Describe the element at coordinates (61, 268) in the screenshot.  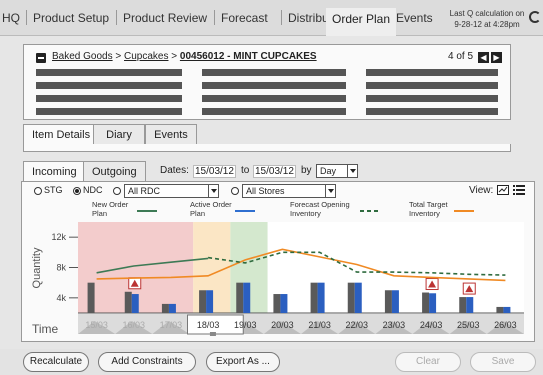
I see `y-tick-label: 8k` at that location.